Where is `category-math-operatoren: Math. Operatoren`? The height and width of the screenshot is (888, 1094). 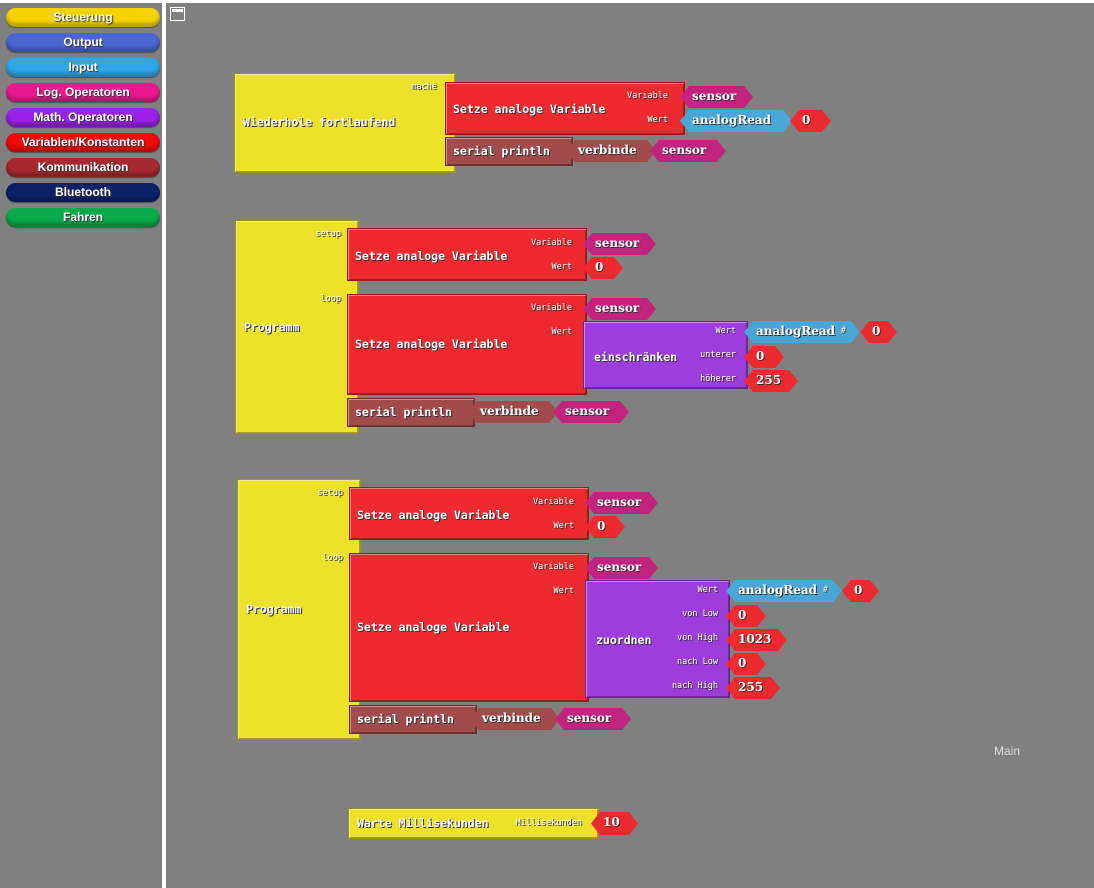
category-math-operatoren: Math. Operatoren is located at coordinates (83, 117).